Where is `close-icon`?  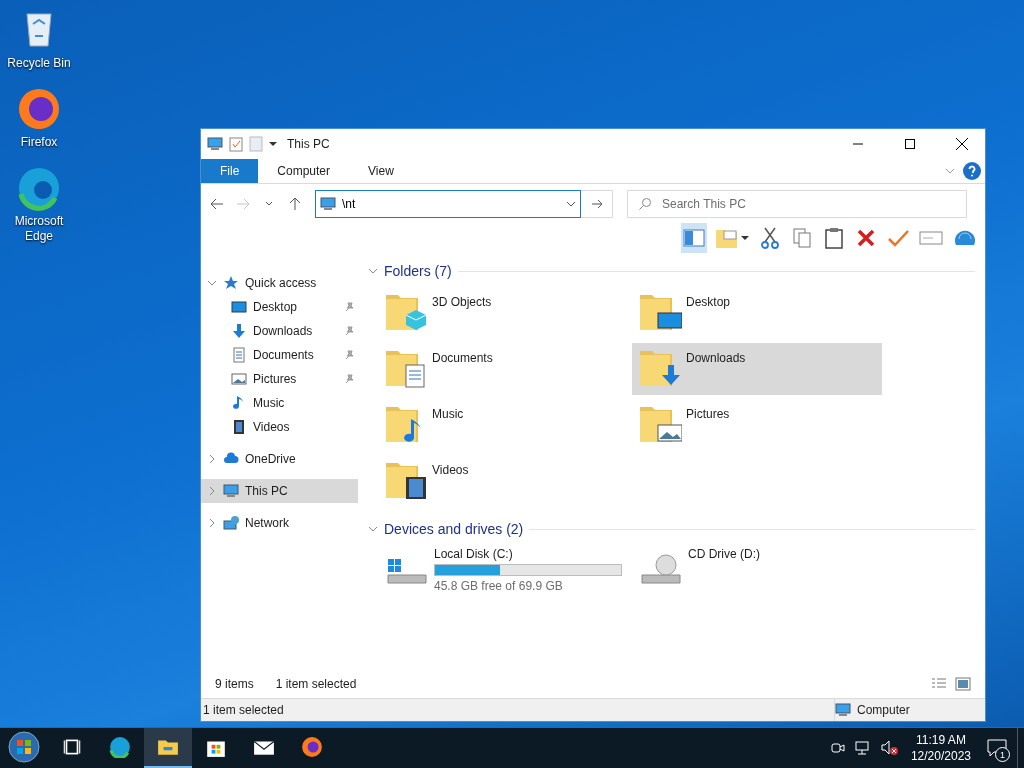 close-icon is located at coordinates (962, 144).